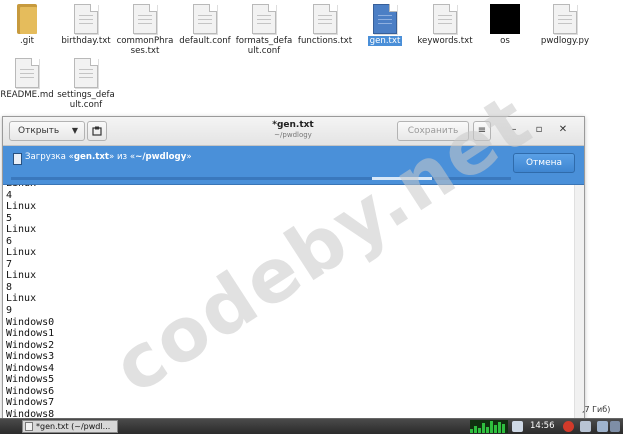 The height and width of the screenshot is (434, 623). I want to click on window-title: *gen.txt, so click(293, 125).